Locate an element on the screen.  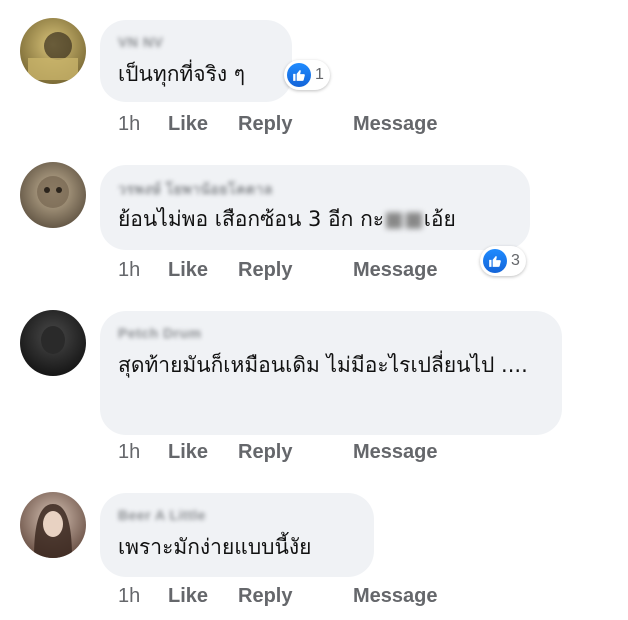
reaction-summary: 3 is located at coordinates (503, 261).